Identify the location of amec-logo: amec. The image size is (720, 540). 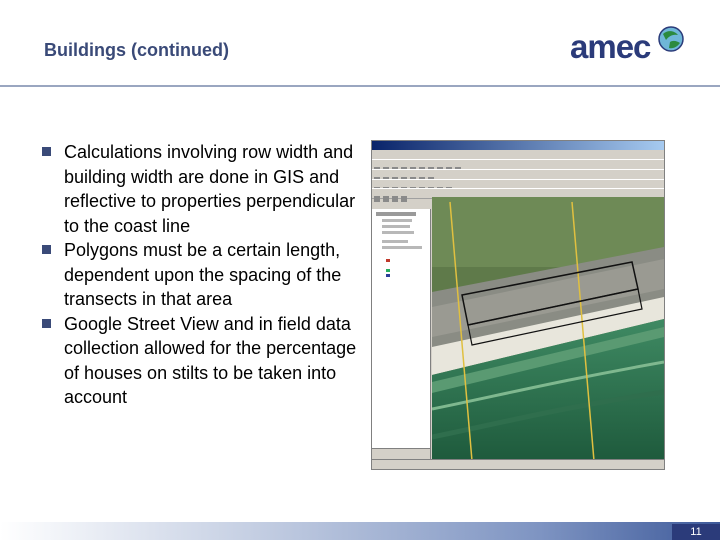
(628, 46).